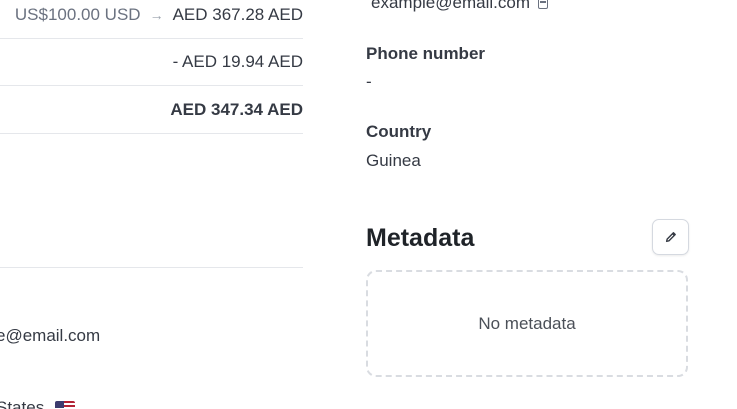  Describe the element at coordinates (236, 109) in the screenshot. I see `net-amount: AED 347.34 AED` at that location.